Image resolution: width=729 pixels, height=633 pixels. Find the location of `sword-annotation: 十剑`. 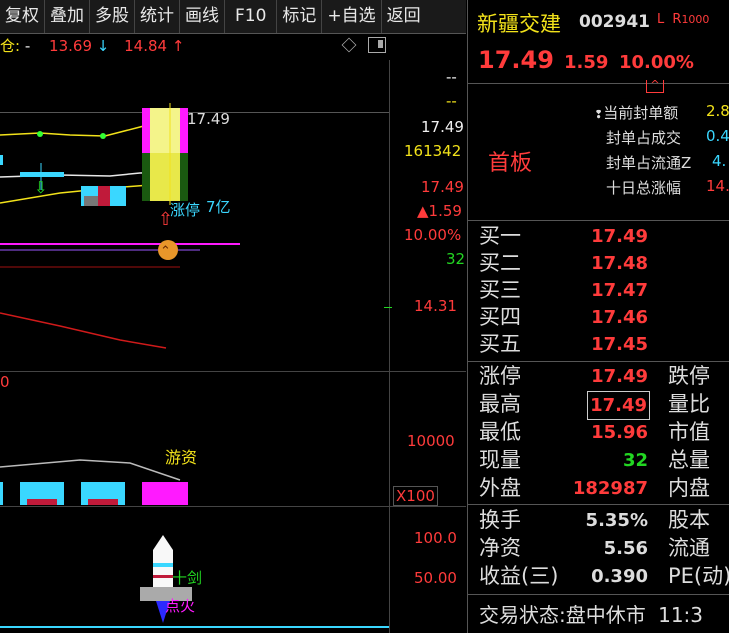

sword-annotation: 十剑 is located at coordinates (187, 578).